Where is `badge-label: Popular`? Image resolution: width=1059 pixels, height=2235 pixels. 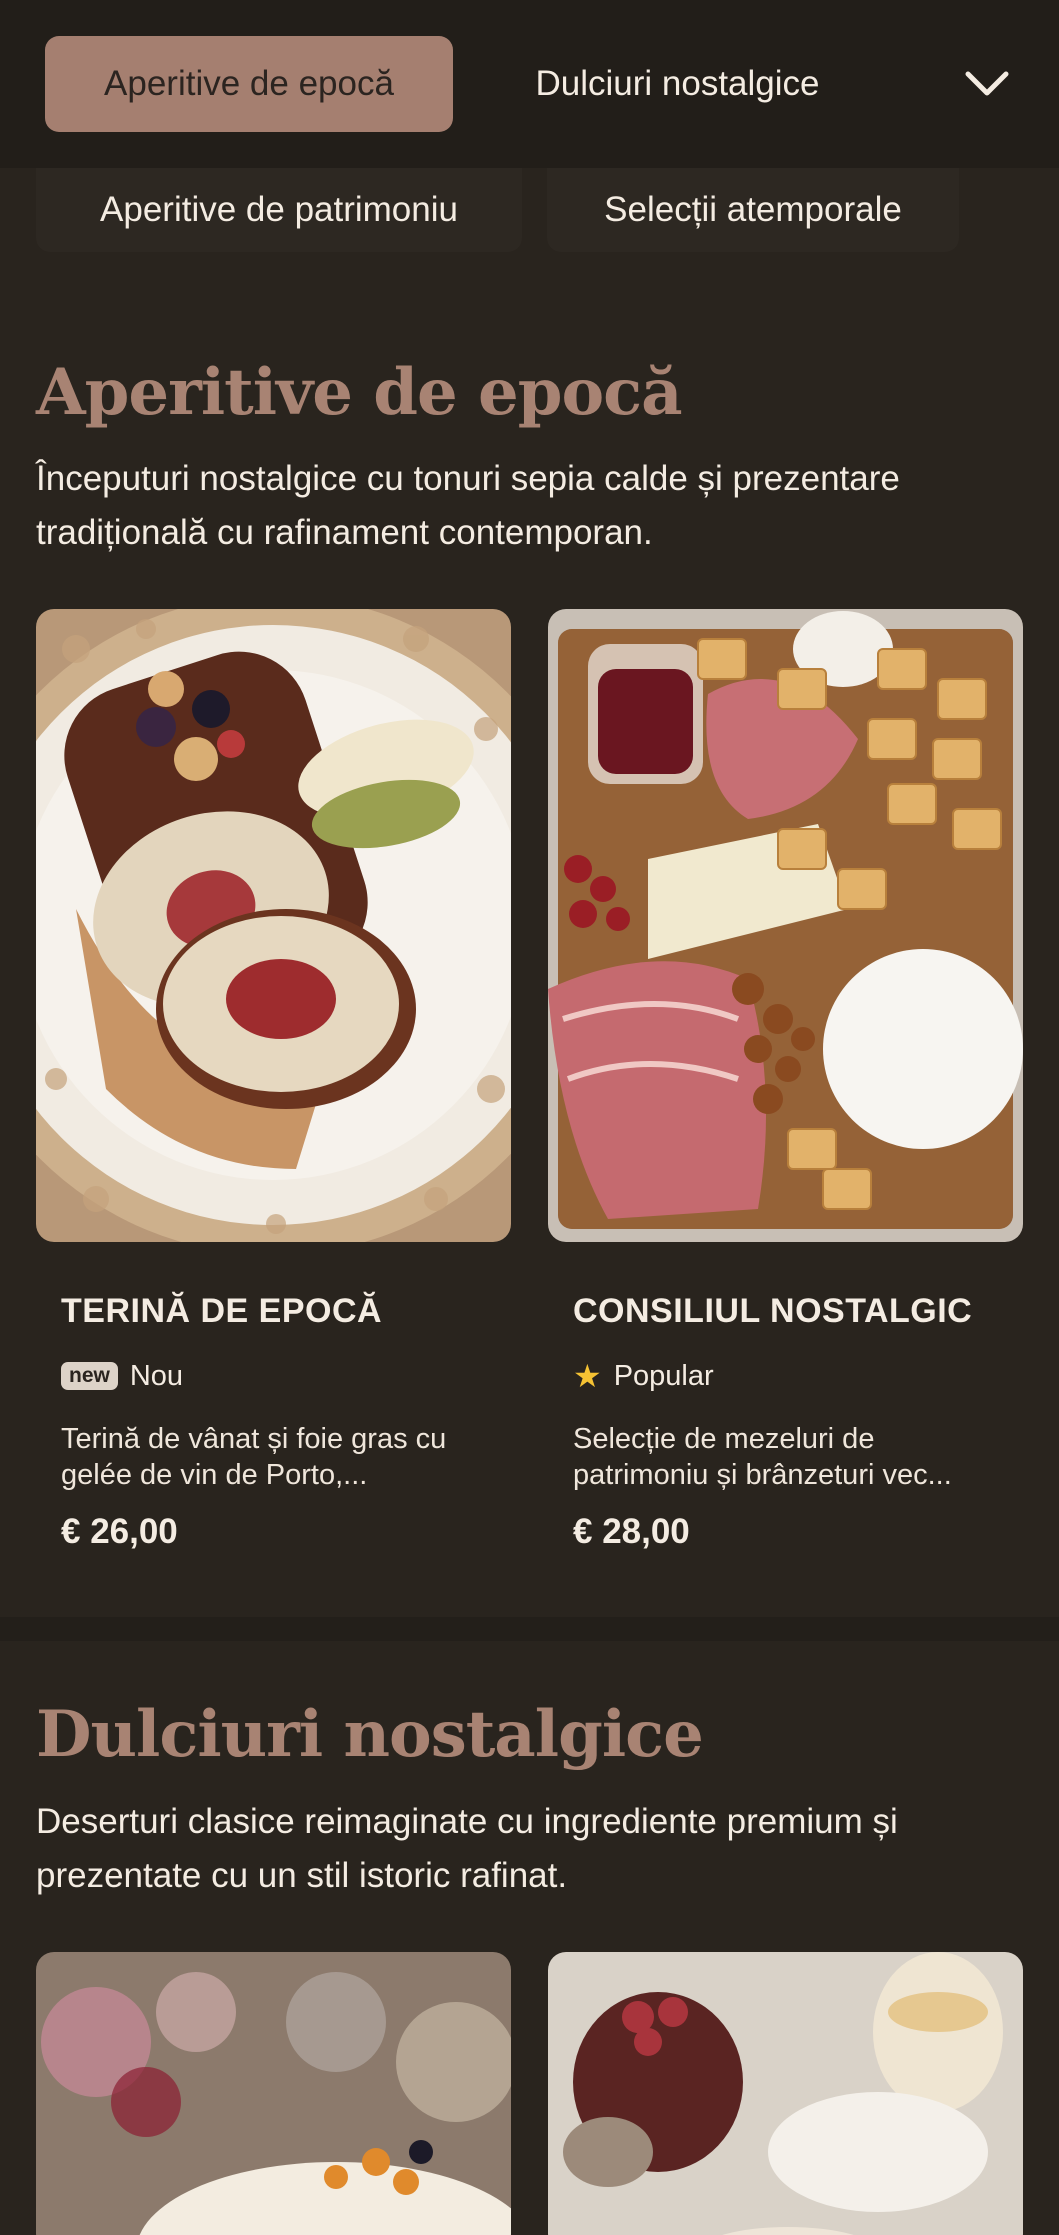 badge-label: Popular is located at coordinates (663, 1375).